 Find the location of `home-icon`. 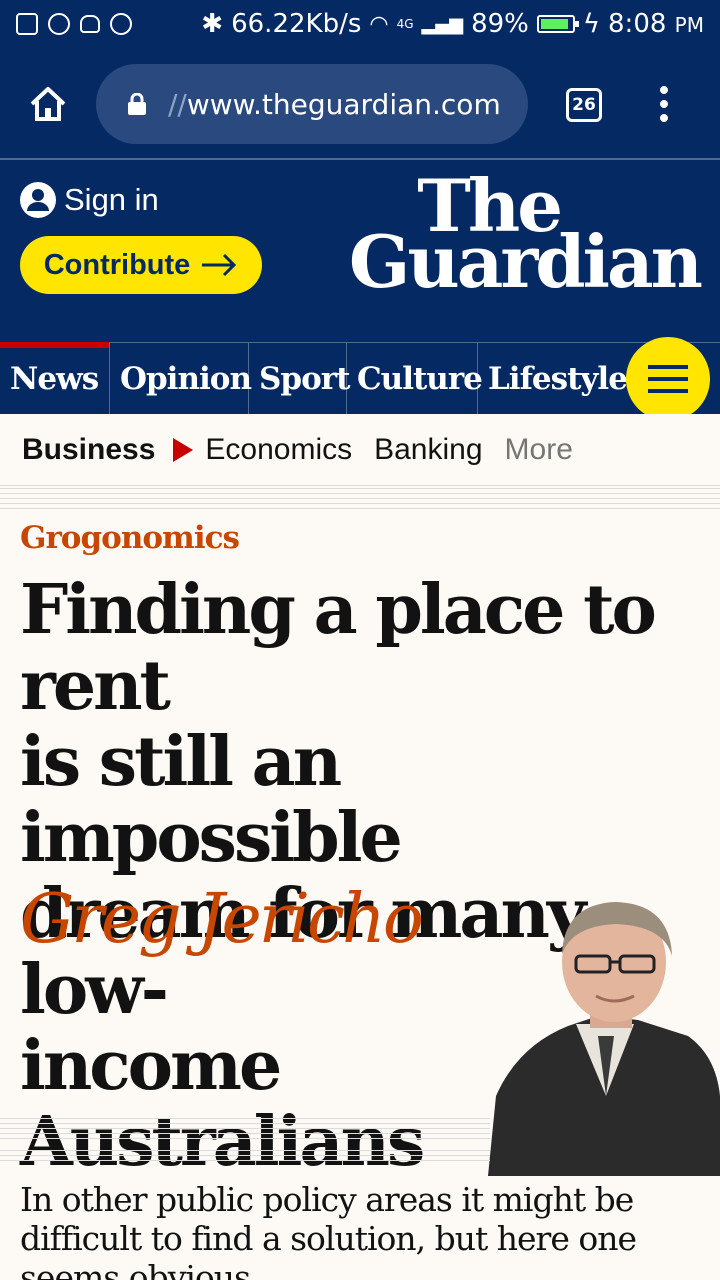

home-icon is located at coordinates (48, 104).